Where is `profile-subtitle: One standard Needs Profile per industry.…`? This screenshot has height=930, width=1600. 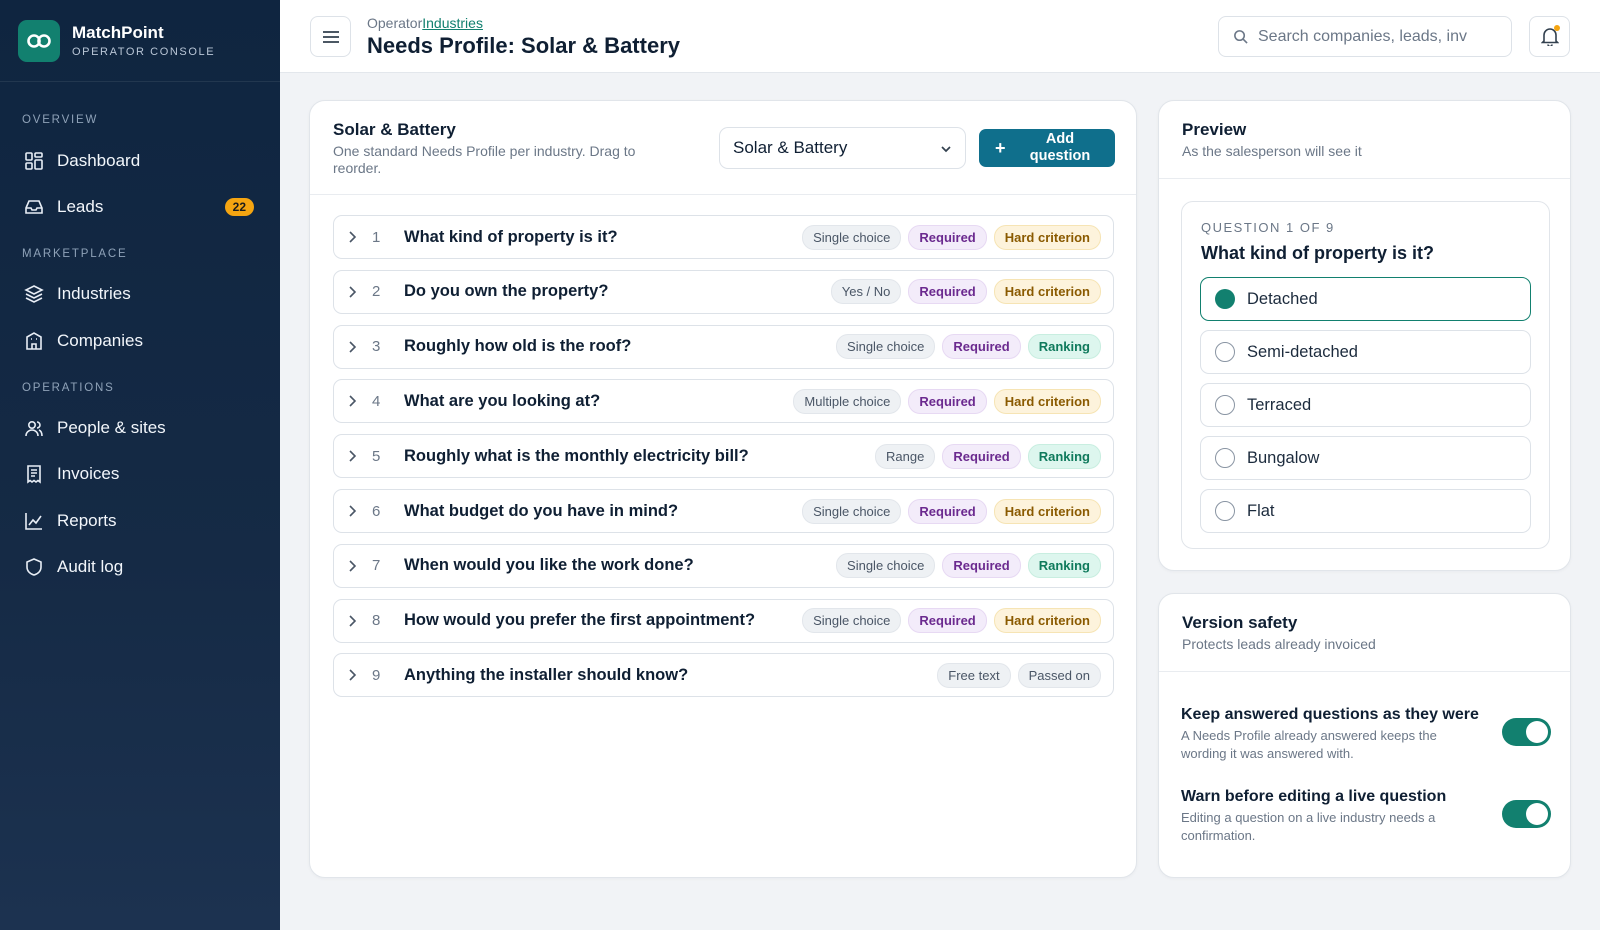
profile-subtitle: One standard Needs Profile per industry.… is located at coordinates (484, 159).